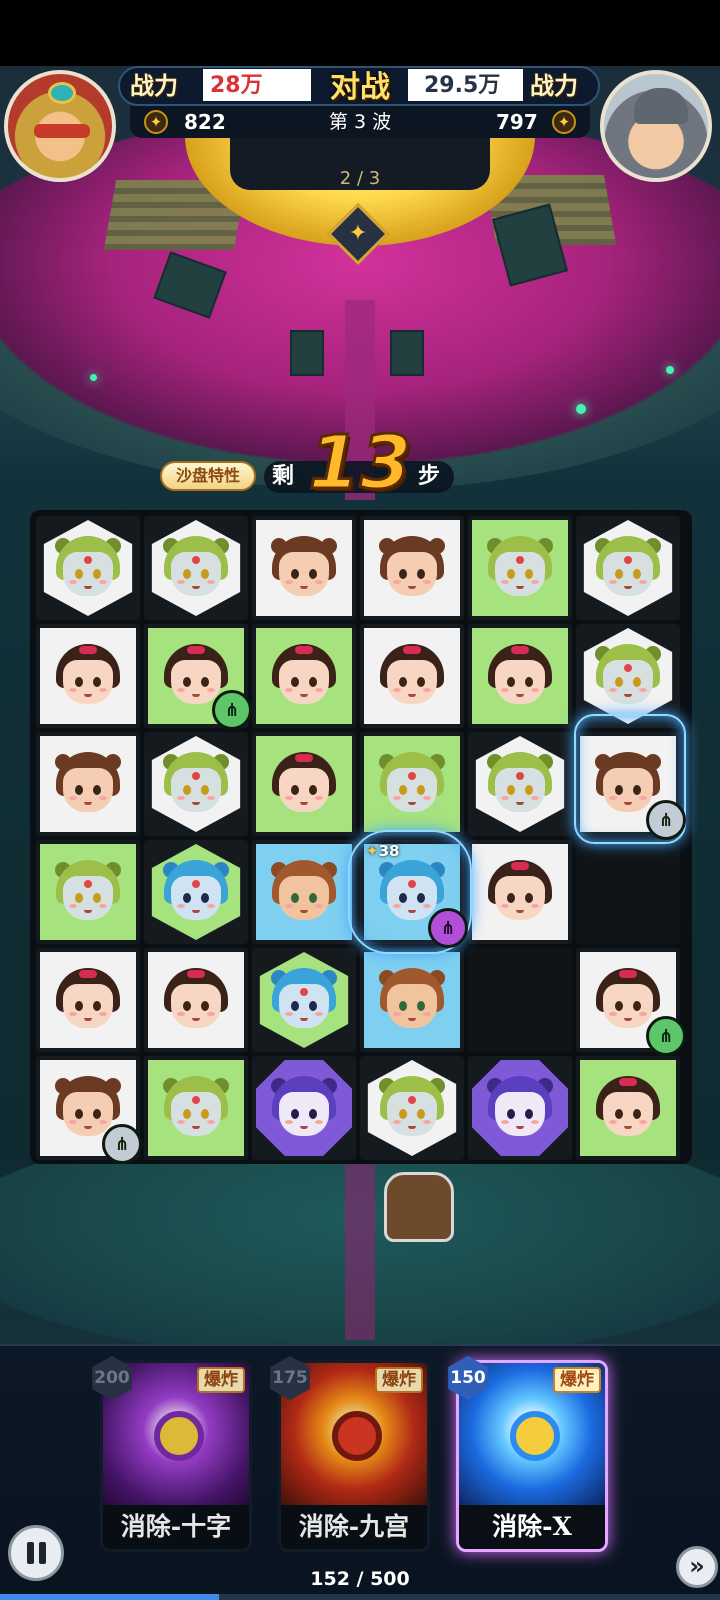 The height and width of the screenshot is (1600, 720). What do you see at coordinates (154, 85) in the screenshot?
I see `power-label-left: 战力` at bounding box center [154, 85].